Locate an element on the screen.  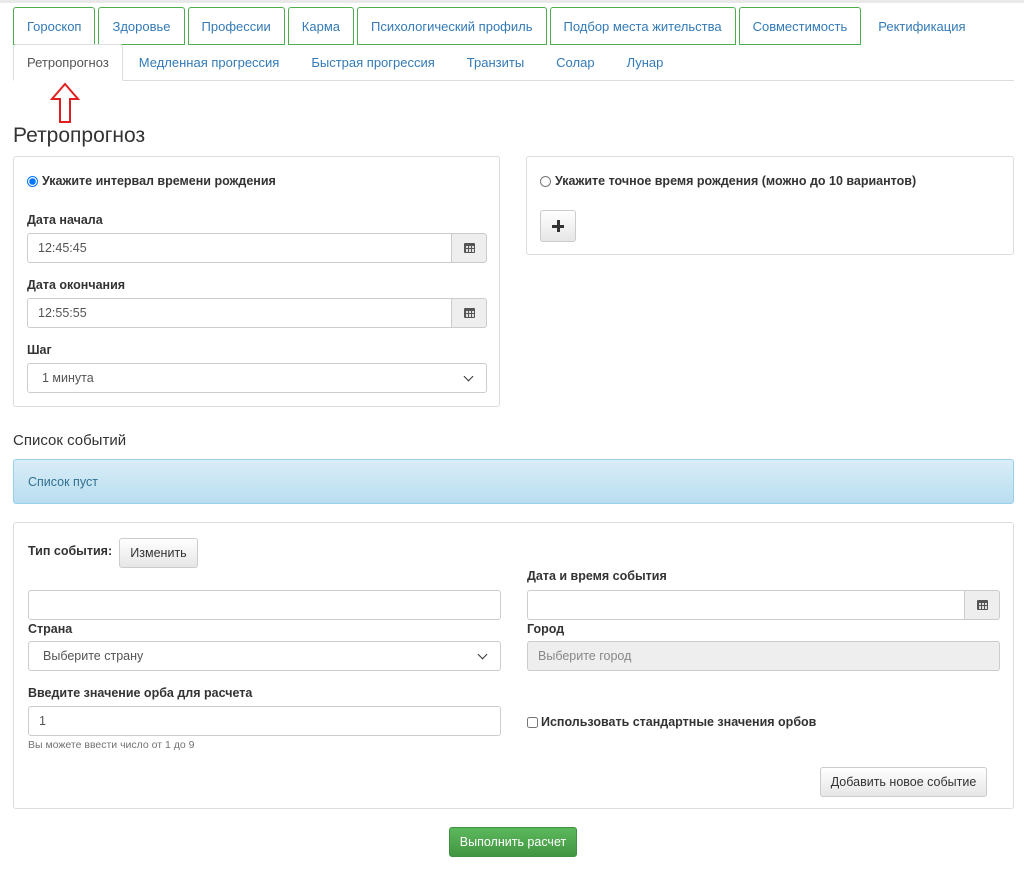
interval-radio-text: Укажите интервал времени рождения is located at coordinates (159, 181).